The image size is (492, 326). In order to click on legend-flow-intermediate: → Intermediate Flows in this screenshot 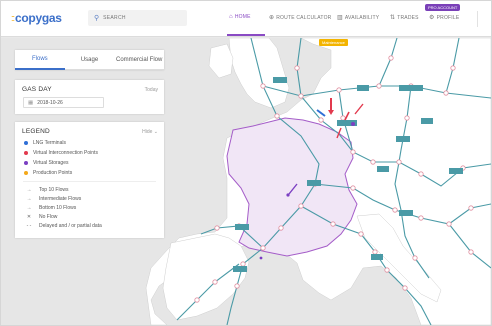, I will do `click(53, 199)`.